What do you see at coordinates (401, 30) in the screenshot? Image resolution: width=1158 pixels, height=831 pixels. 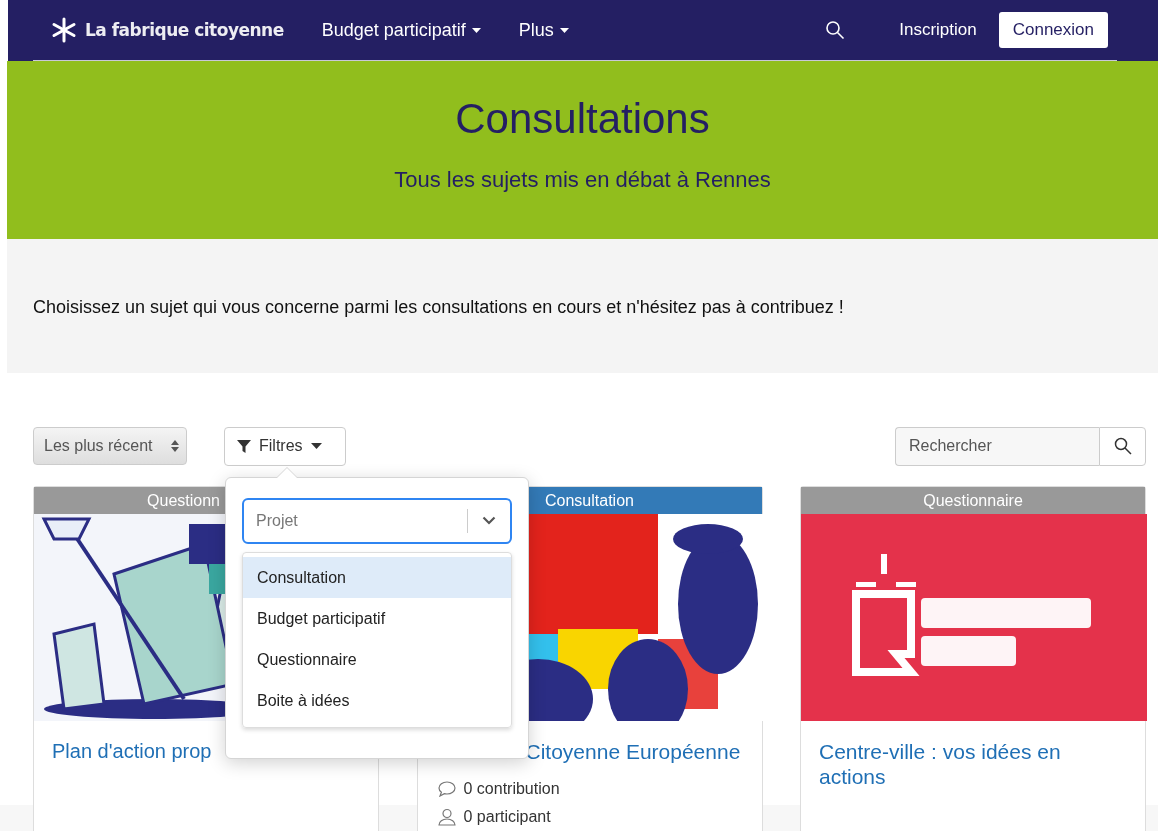 I see `nav-menu-item: Budget participatif` at bounding box center [401, 30].